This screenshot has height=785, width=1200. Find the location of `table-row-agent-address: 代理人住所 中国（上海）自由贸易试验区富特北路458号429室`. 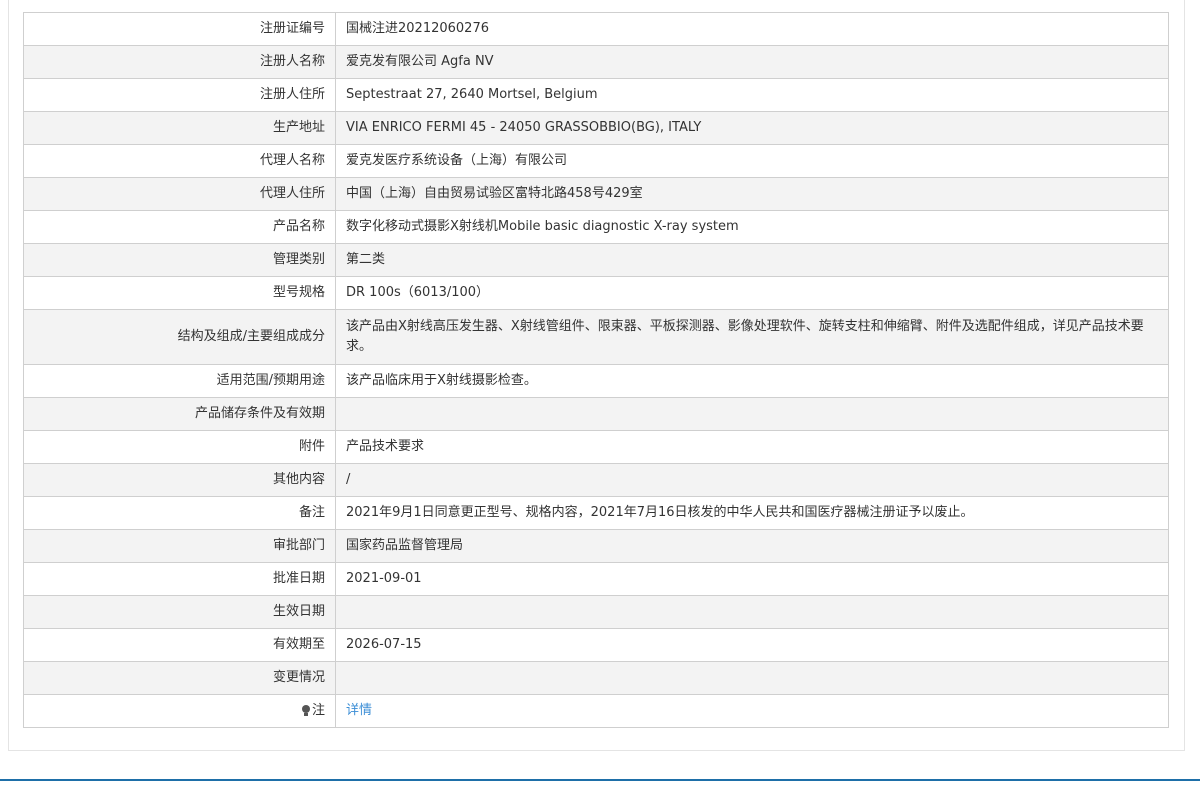

table-row-agent-address: 代理人住所 中国（上海）自由贸易试验区富特北路458号429室 is located at coordinates (596, 194).